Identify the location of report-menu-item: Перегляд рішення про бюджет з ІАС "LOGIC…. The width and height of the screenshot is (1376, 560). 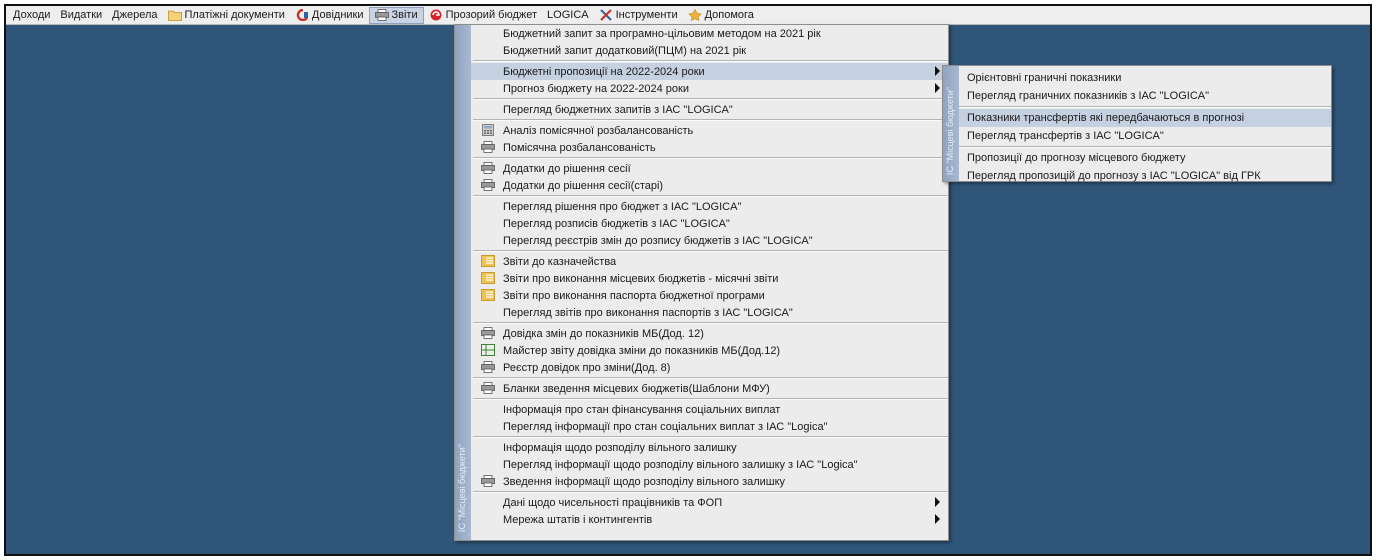
(709, 206).